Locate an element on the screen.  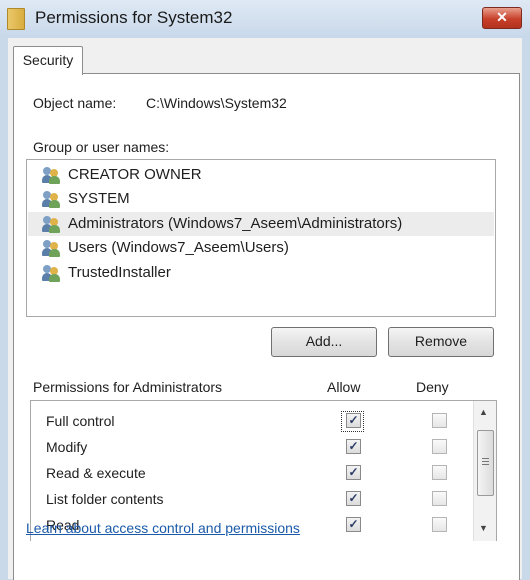
permissions-header: Permissions for Administrators is located at coordinates (128, 387).